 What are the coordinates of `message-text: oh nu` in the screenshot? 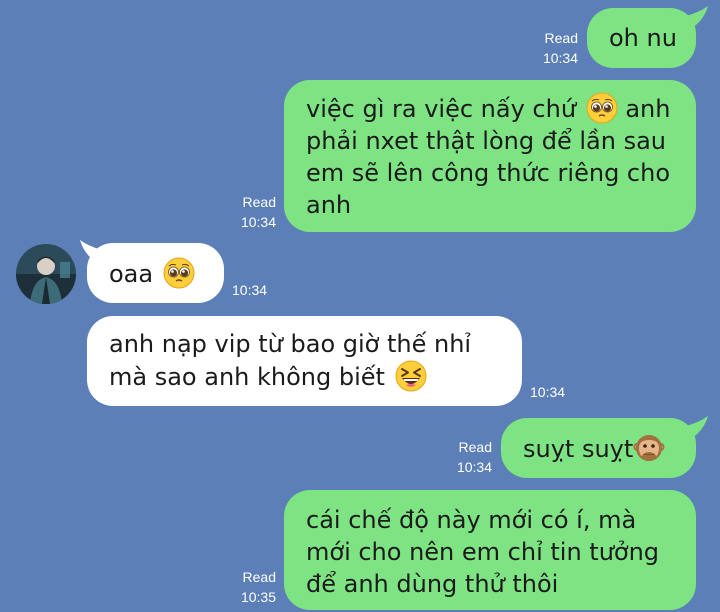 It's located at (643, 38).